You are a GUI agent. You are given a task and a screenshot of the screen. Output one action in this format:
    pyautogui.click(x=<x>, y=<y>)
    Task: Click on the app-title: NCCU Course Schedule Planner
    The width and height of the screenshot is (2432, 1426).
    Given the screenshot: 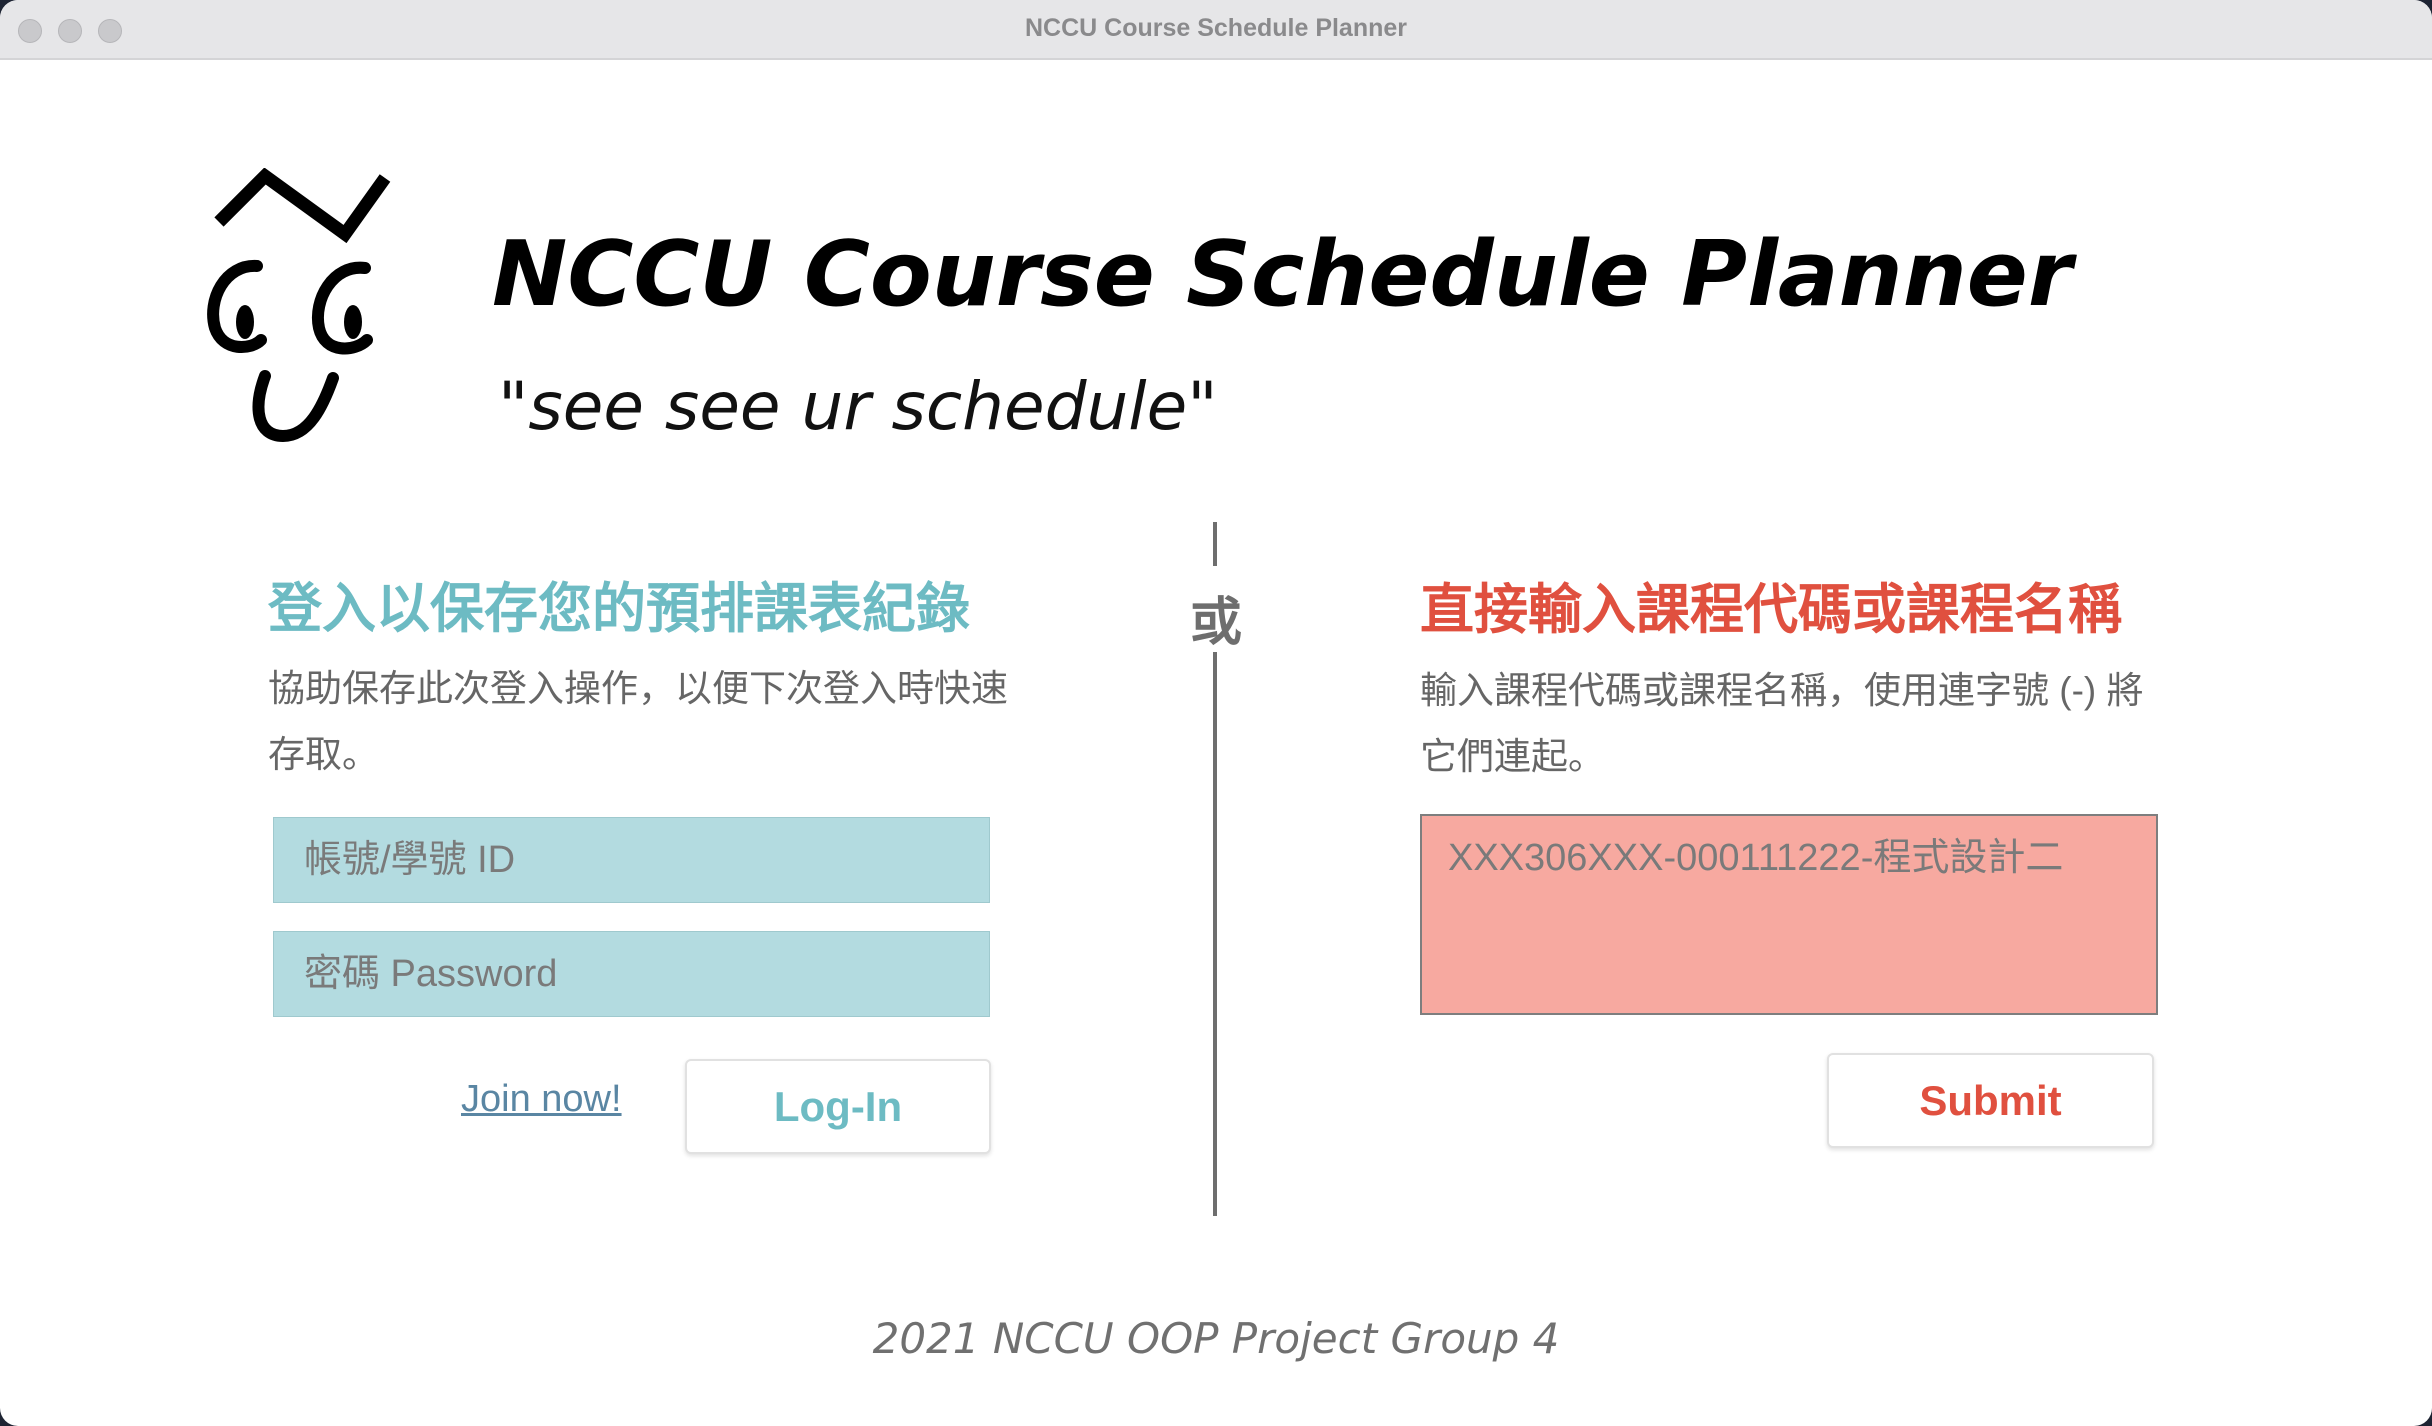 What is the action you would take?
    pyautogui.click(x=1282, y=274)
    